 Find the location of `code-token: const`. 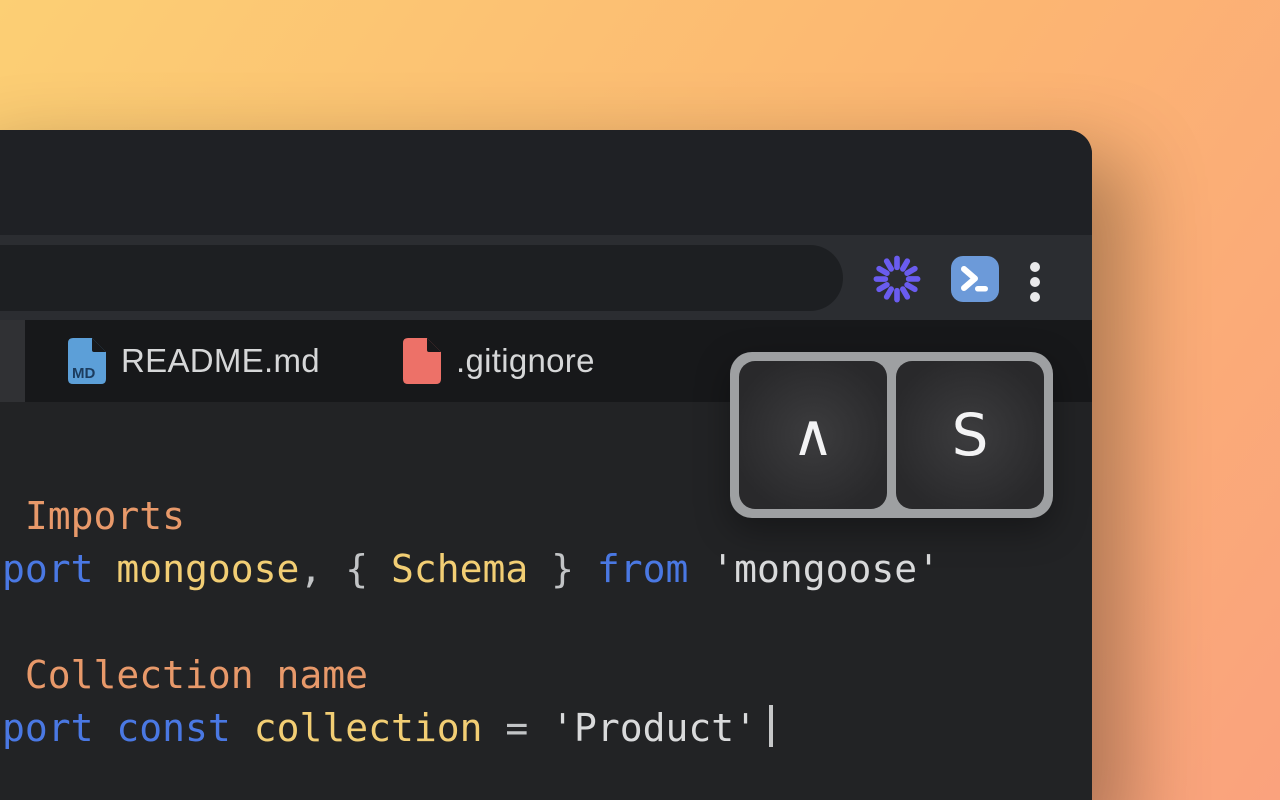

code-token: const is located at coordinates (173, 728).